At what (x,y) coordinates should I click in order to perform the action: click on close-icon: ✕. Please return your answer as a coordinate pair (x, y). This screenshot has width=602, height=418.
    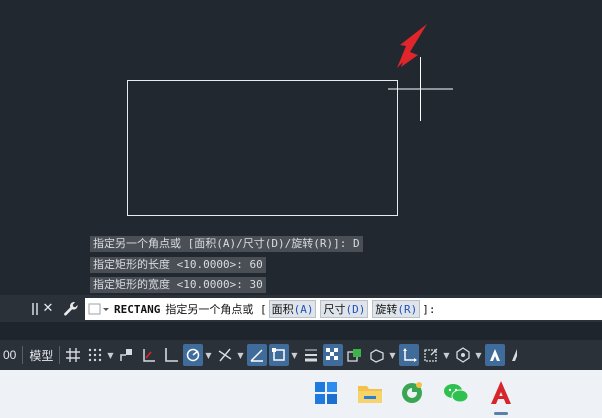
    Looking at the image, I should click on (48, 308).